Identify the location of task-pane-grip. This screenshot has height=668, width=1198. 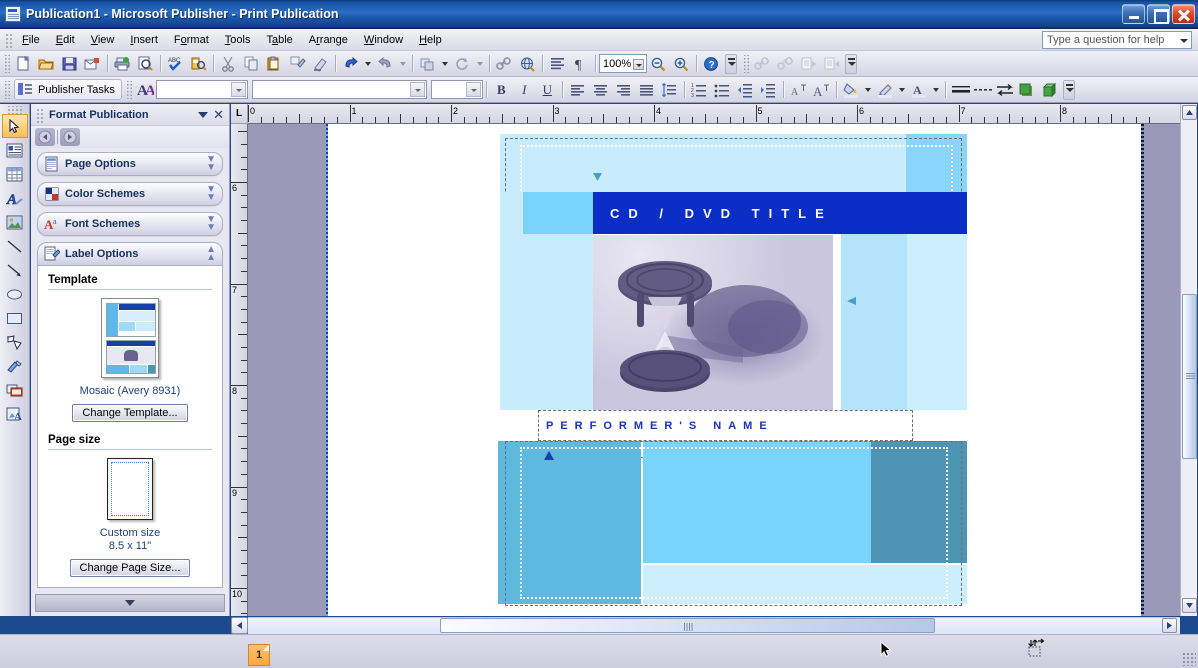
(39, 114).